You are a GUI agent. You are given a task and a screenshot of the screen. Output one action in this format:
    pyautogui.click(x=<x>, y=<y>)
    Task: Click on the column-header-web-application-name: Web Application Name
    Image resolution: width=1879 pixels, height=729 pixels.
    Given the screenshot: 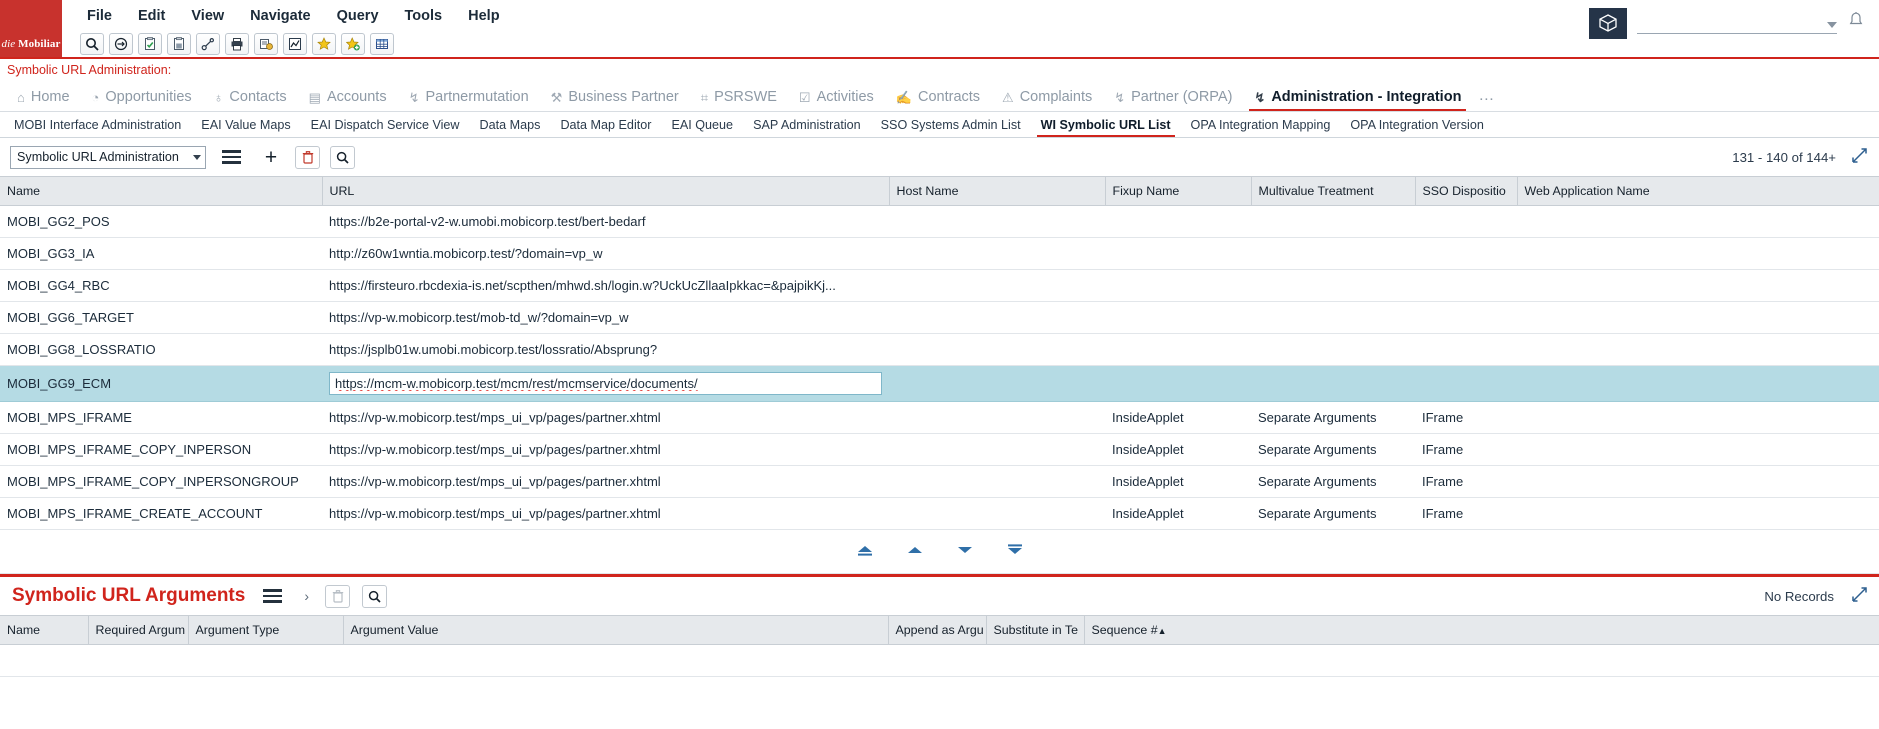 What is the action you would take?
    pyautogui.click(x=1698, y=191)
    